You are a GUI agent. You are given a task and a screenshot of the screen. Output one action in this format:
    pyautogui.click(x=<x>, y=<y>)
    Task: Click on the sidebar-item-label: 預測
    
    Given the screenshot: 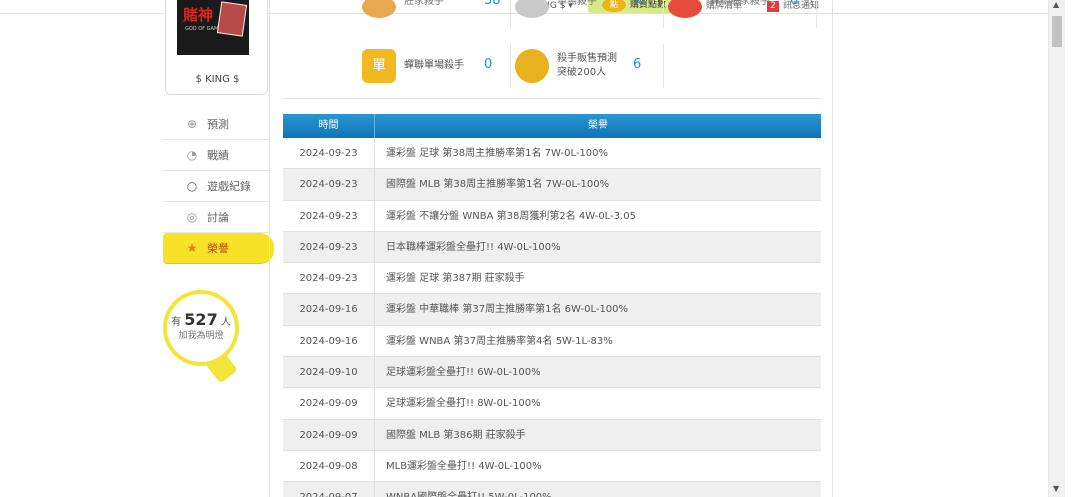 What is the action you would take?
    pyautogui.click(x=218, y=124)
    